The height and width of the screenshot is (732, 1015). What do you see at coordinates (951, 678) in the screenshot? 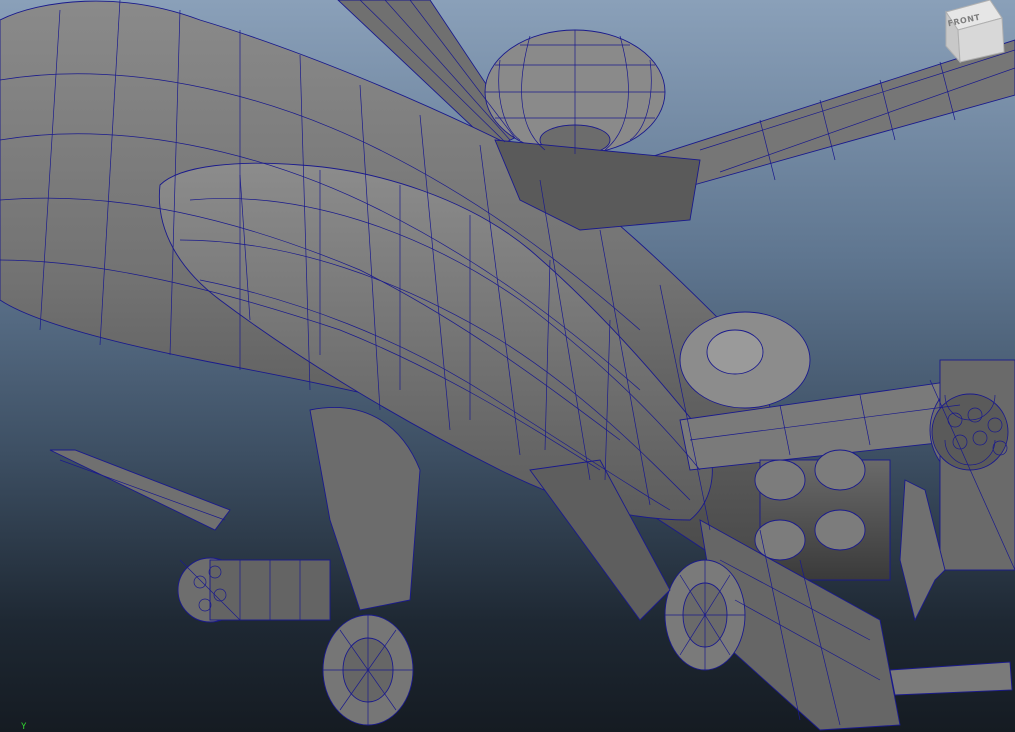
I see `tail-probe` at bounding box center [951, 678].